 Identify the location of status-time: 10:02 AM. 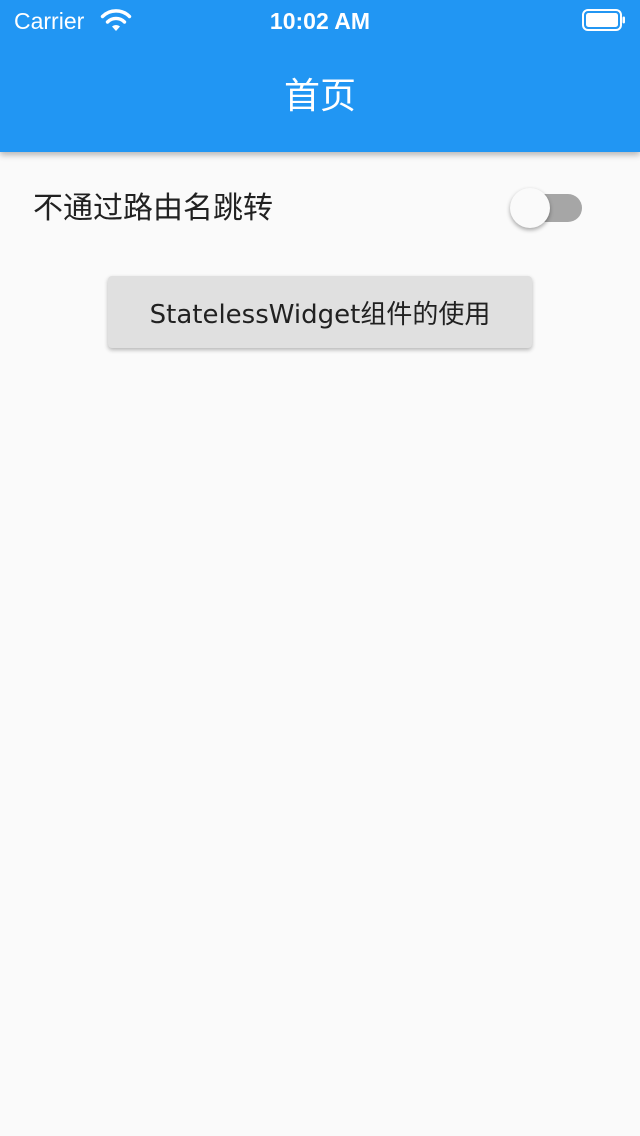
(320, 21).